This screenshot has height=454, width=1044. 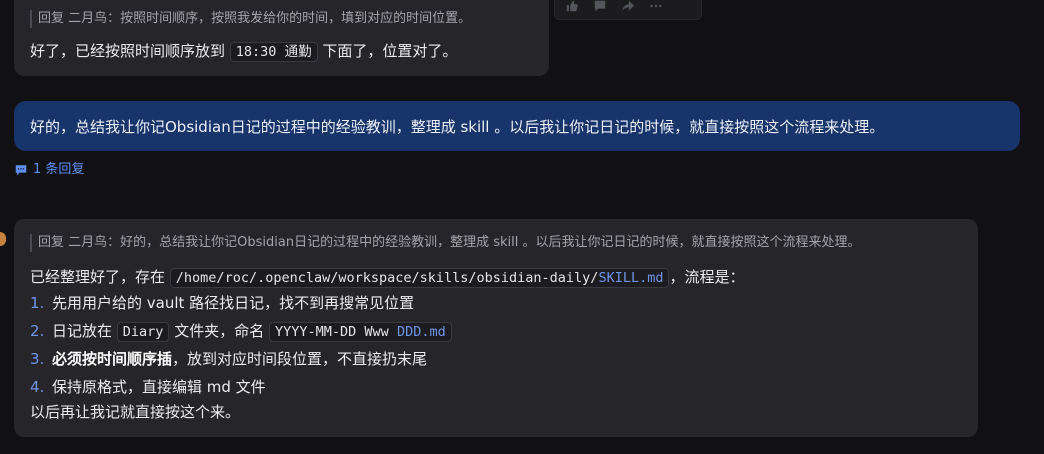 I want to click on file-link: DDD.md, so click(x=421, y=332).